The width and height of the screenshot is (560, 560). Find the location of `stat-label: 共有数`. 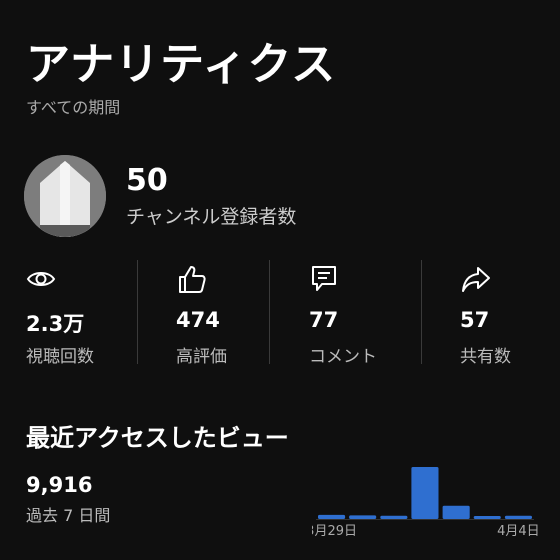

stat-label: 共有数 is located at coordinates (485, 357).